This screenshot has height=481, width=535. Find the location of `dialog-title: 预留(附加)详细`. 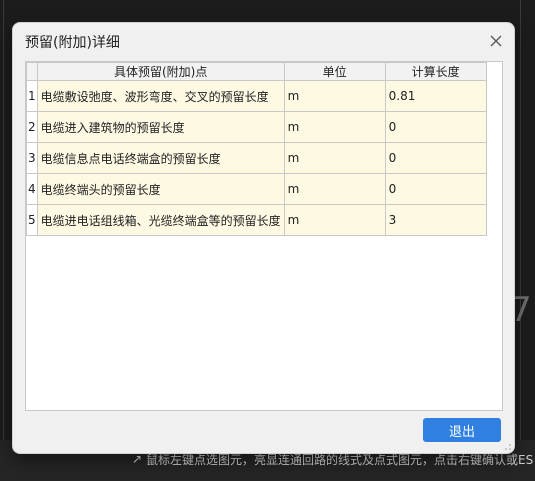

dialog-title: 预留(附加)详细 is located at coordinates (72, 43).